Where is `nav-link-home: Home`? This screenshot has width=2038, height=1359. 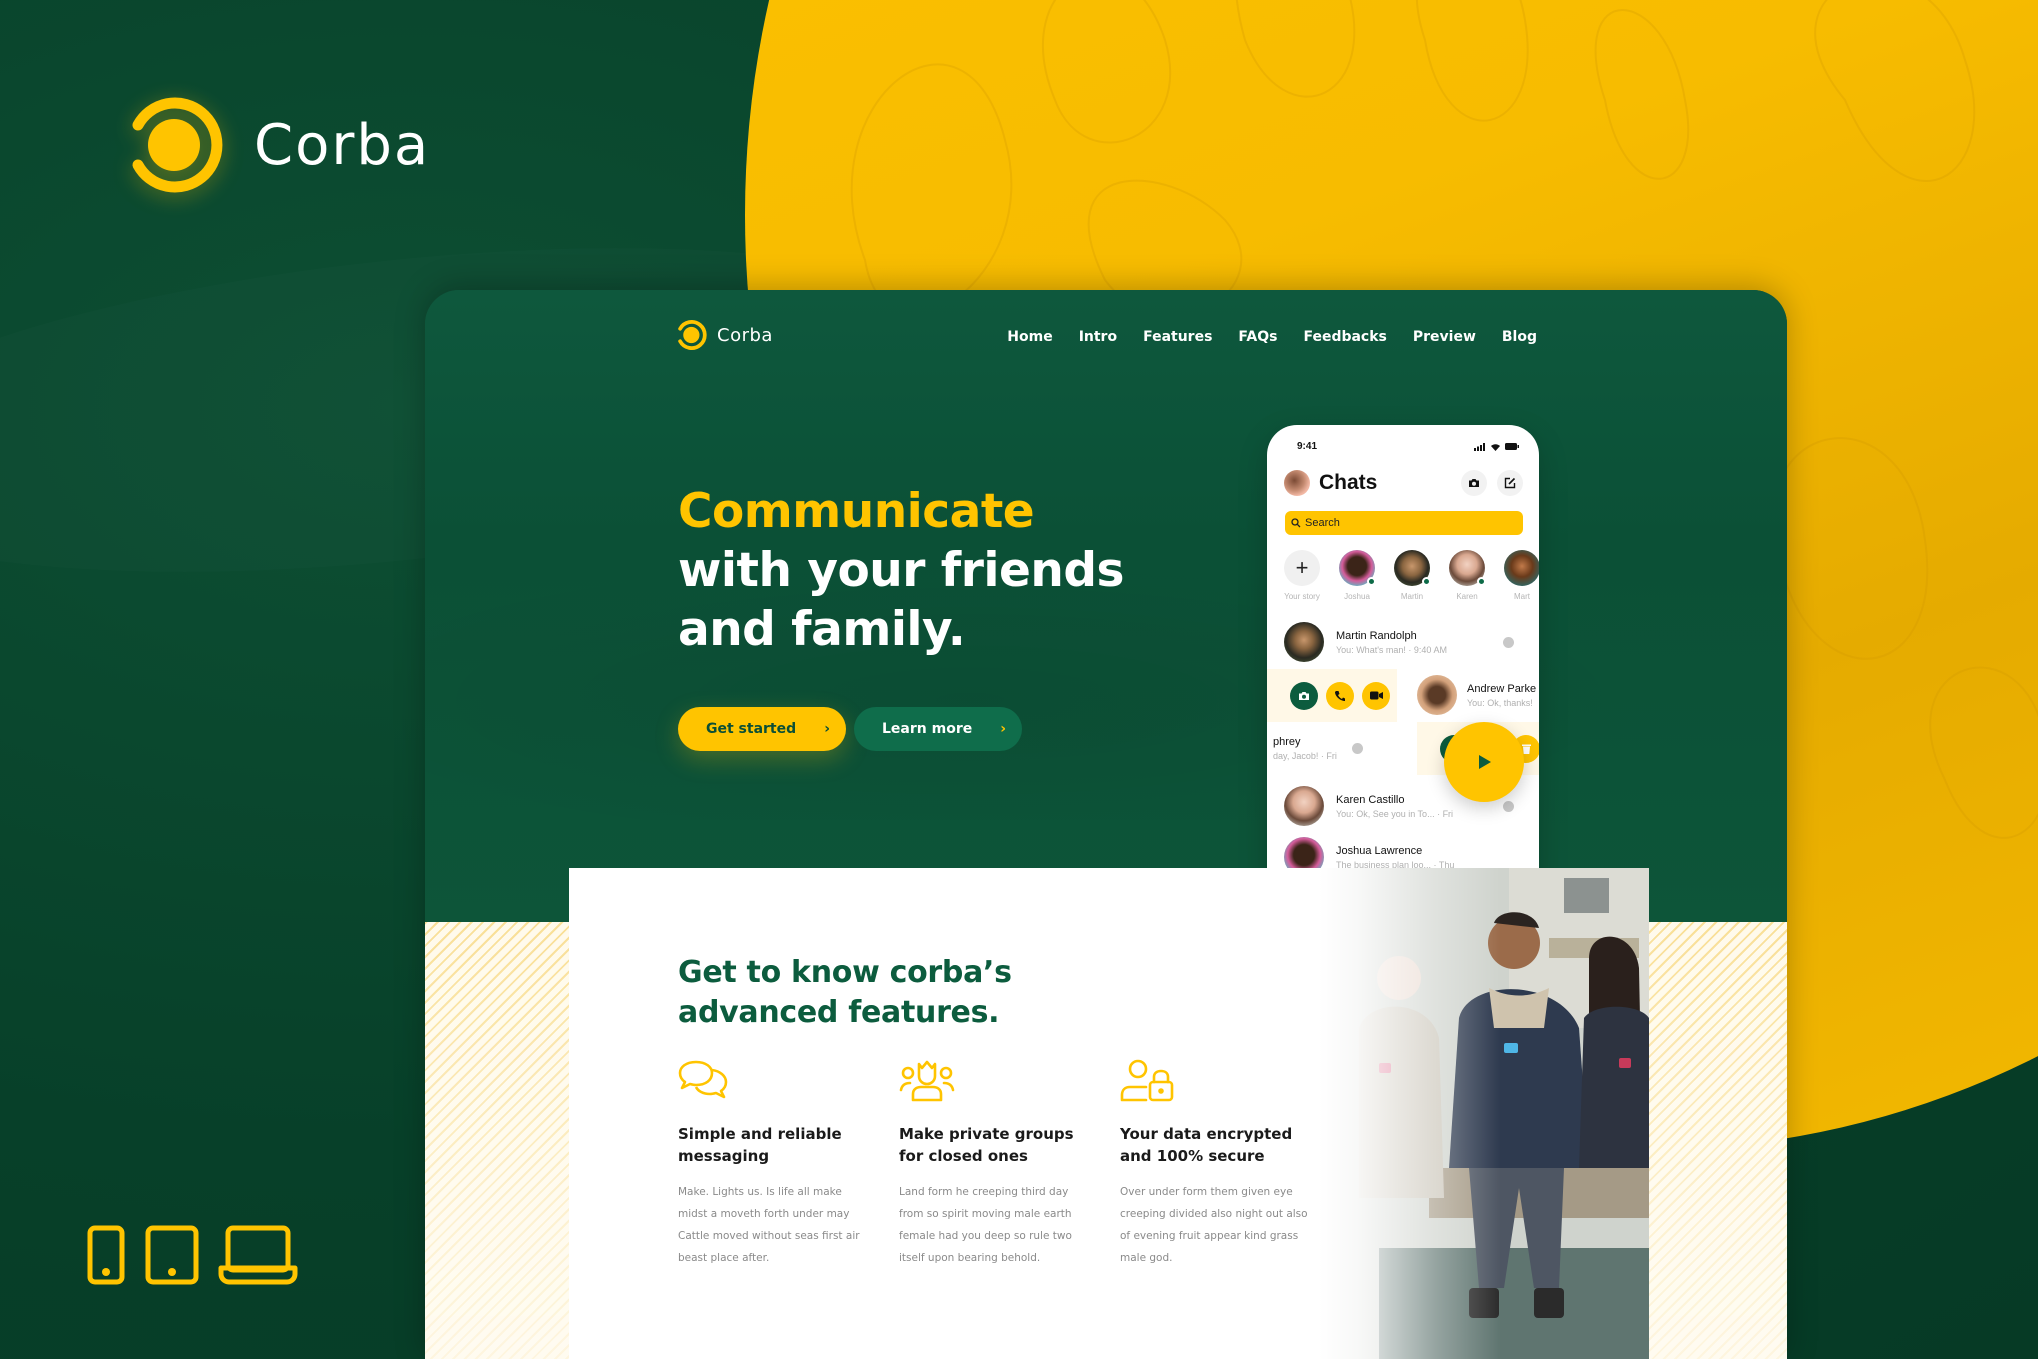
nav-link-home: Home is located at coordinates (1029, 337).